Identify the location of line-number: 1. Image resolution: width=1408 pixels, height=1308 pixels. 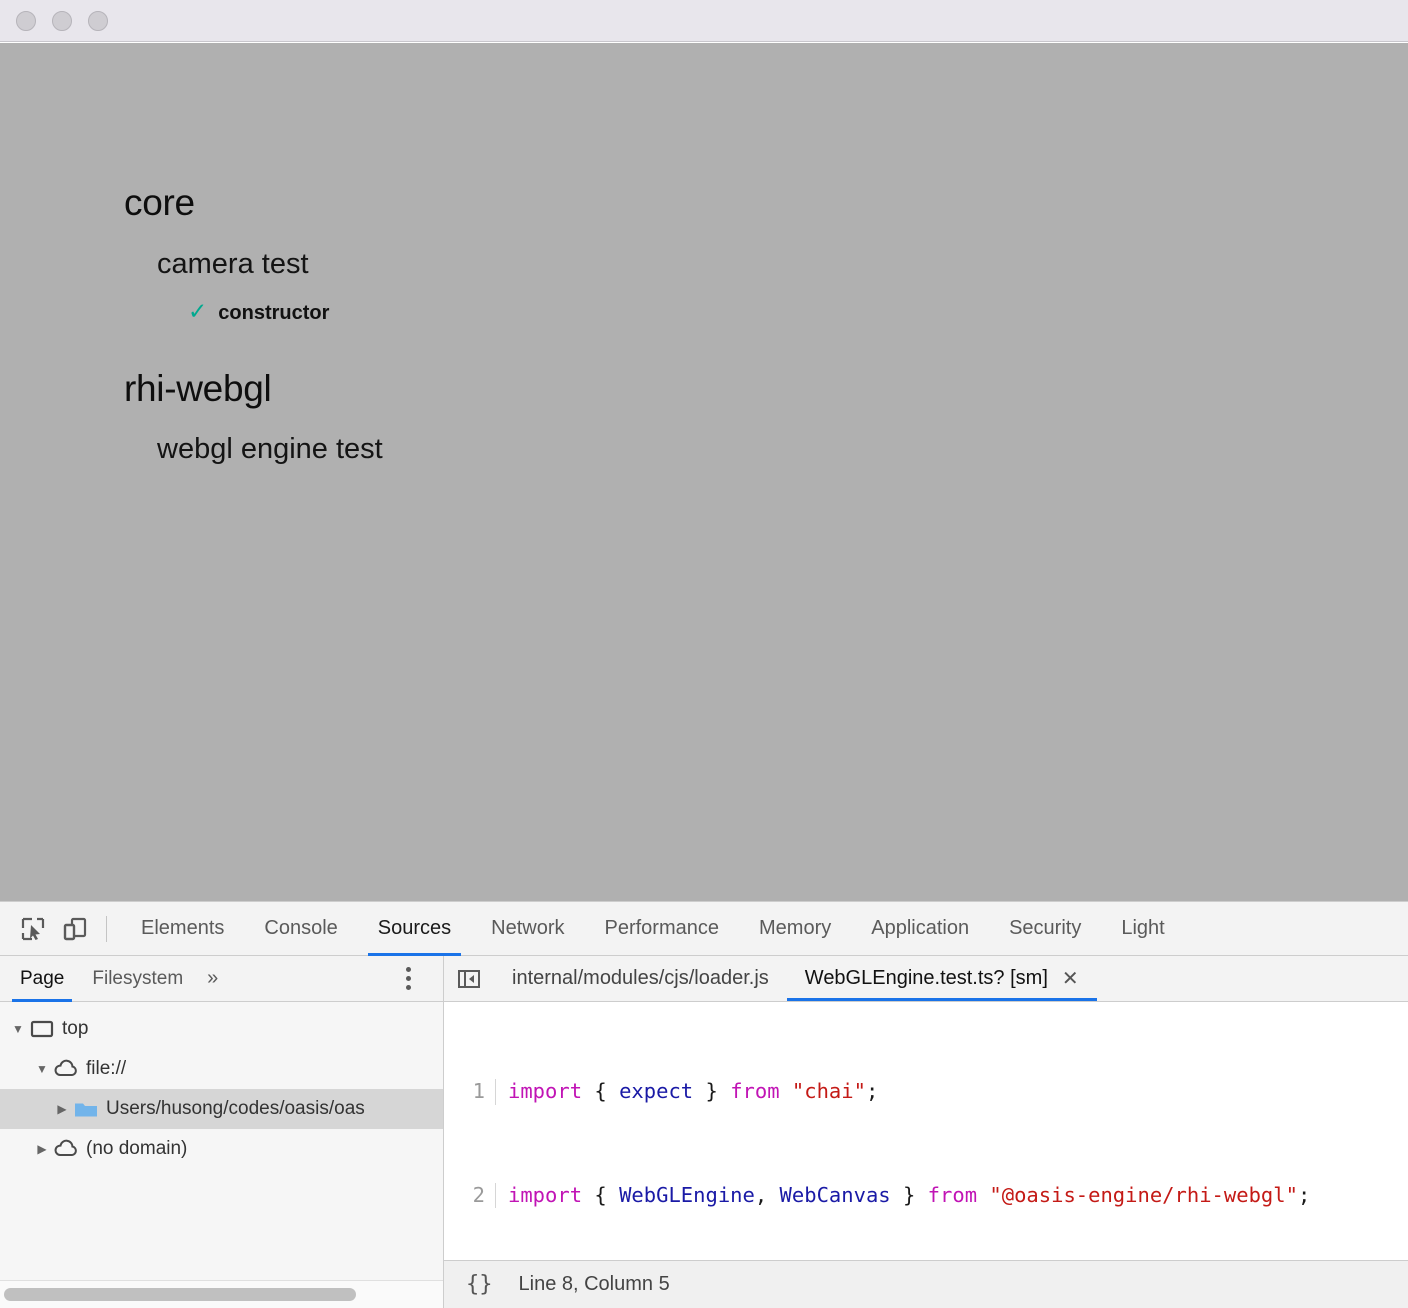
(470, 1092).